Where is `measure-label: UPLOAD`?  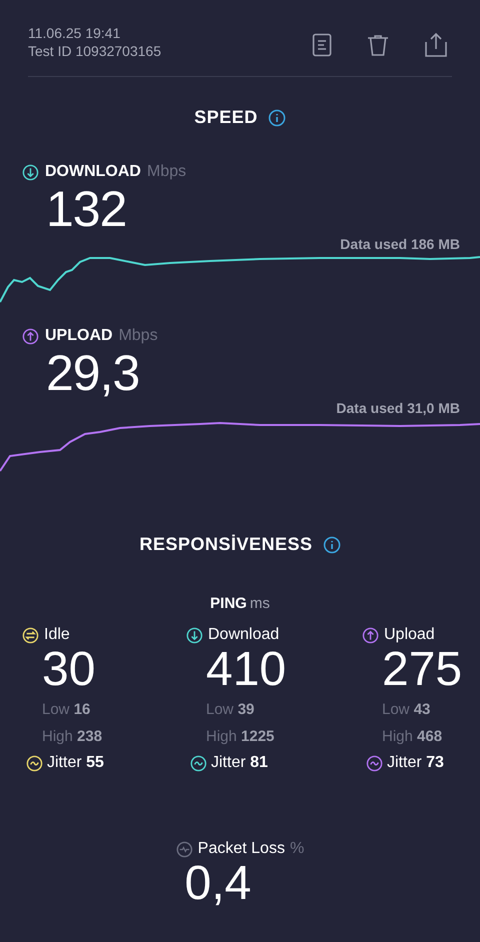 measure-label: UPLOAD is located at coordinates (79, 336).